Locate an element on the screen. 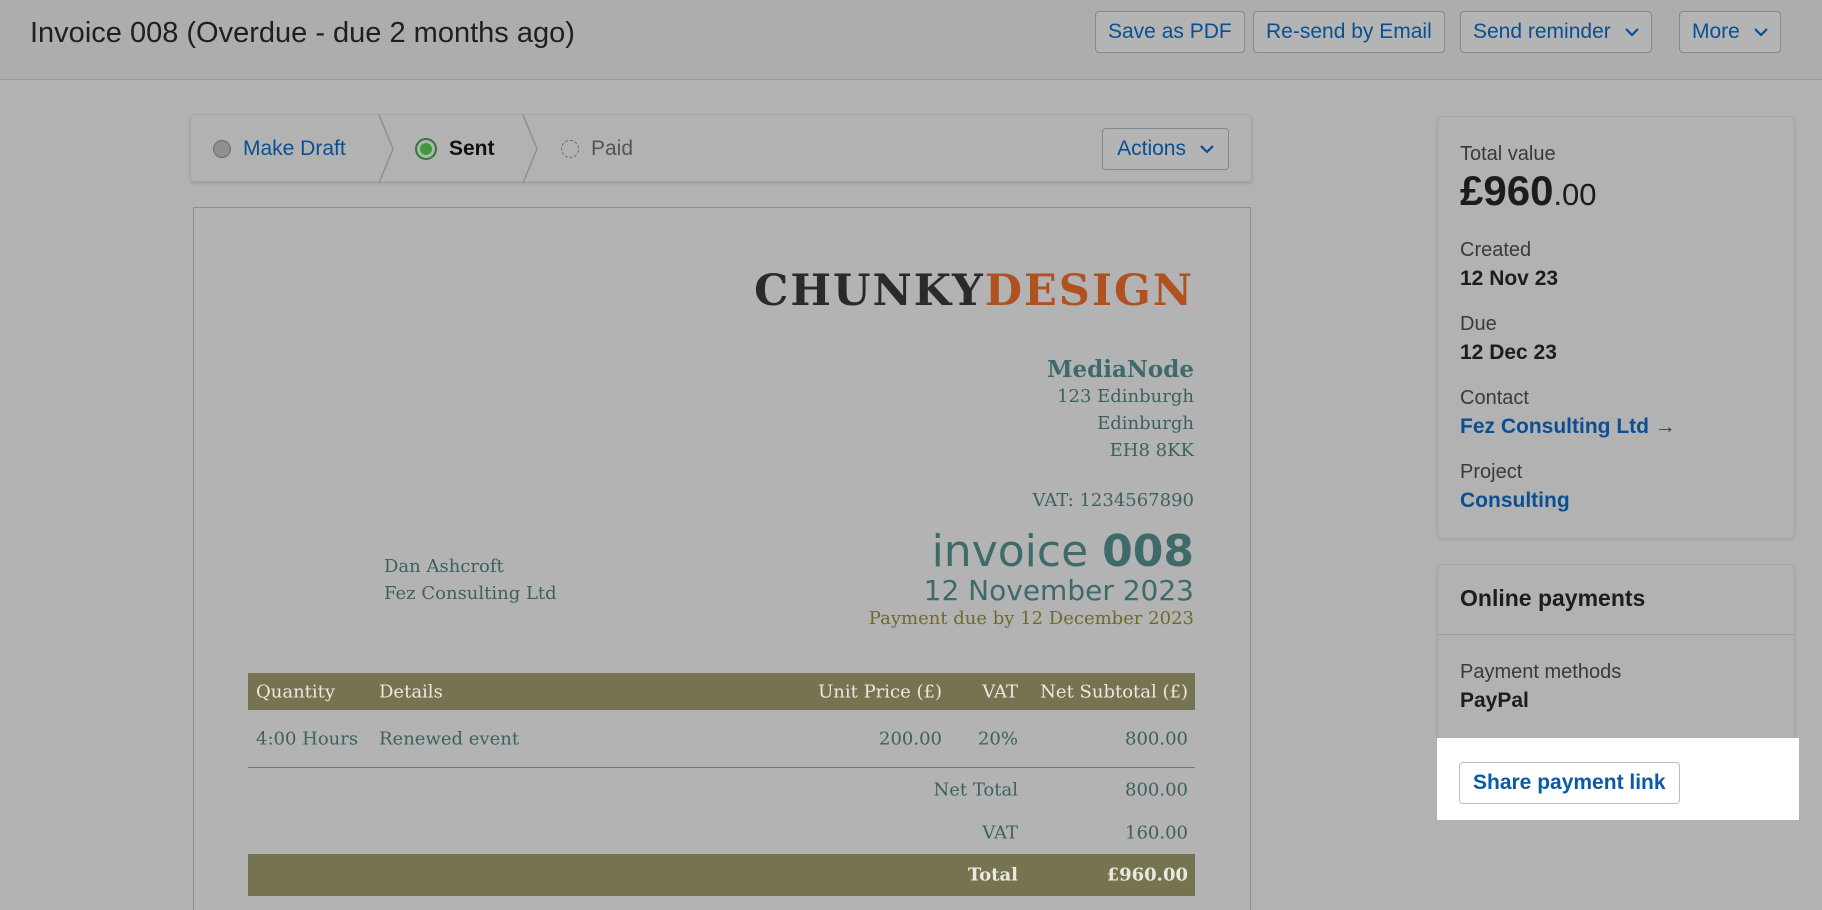 The width and height of the screenshot is (1822, 910). grand-total-value: £960.00 is located at coordinates (1147, 875).